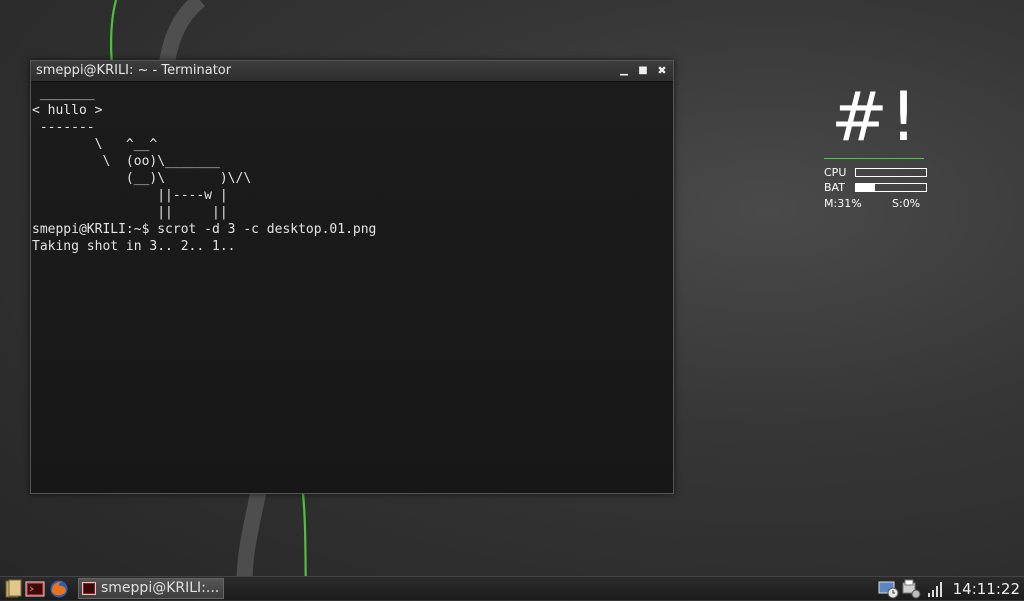 This screenshot has width=1024, height=601. What do you see at coordinates (35, 589) in the screenshot?
I see `terminal-icon` at bounding box center [35, 589].